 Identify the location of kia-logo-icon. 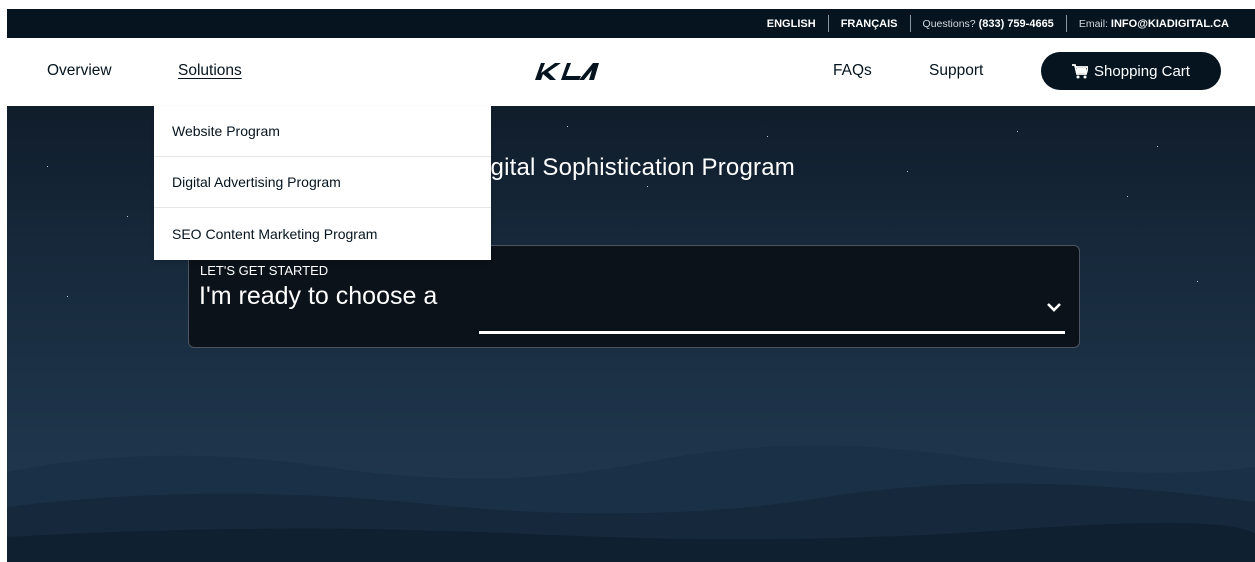
(571, 71).